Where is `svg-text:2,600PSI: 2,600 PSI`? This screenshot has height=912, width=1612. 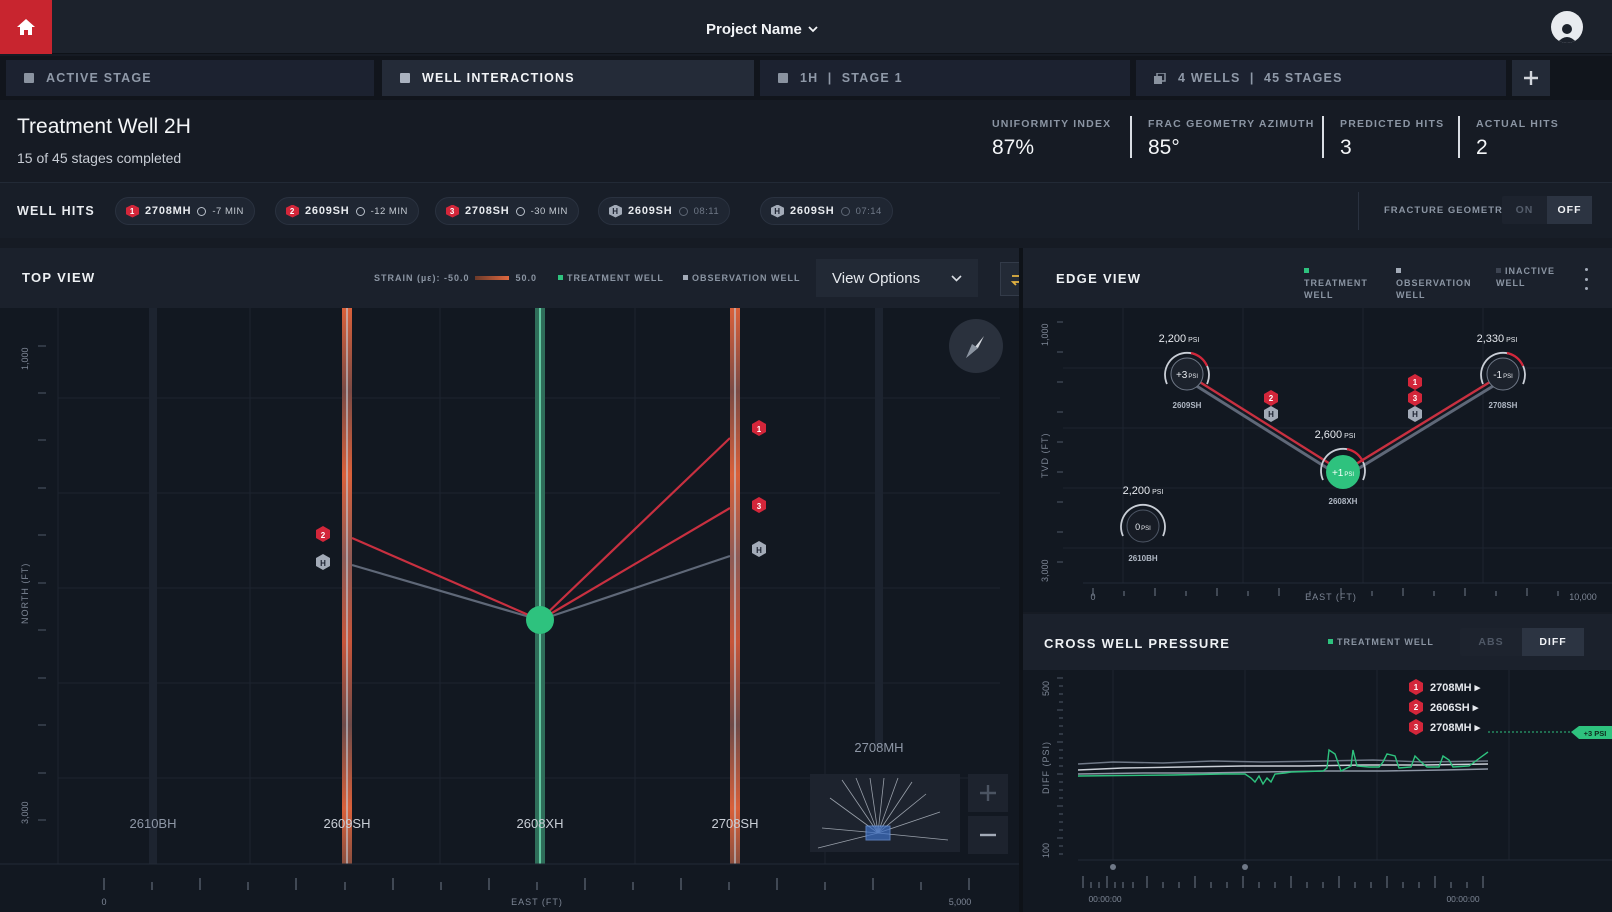
svg-text:2,600PSI: 2,600 PSI is located at coordinates (1335, 435).